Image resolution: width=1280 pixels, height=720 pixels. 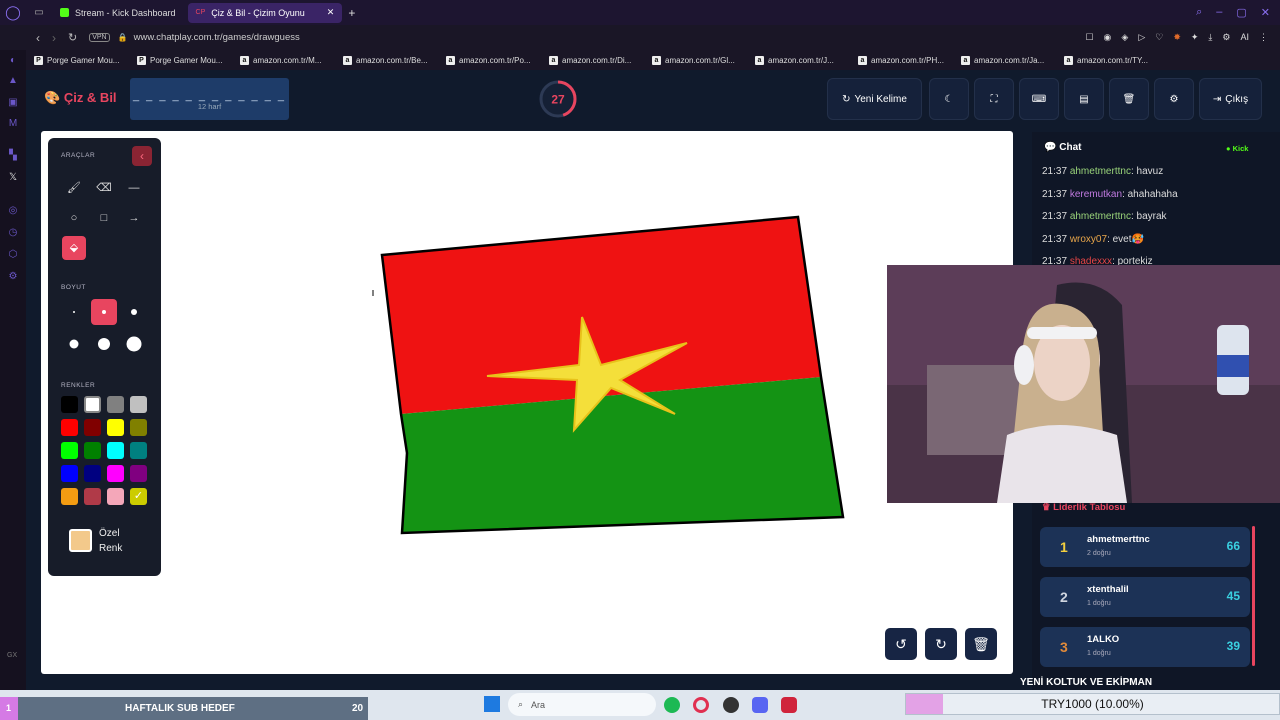 I want to click on redo-button: ↻, so click(x=941, y=644).